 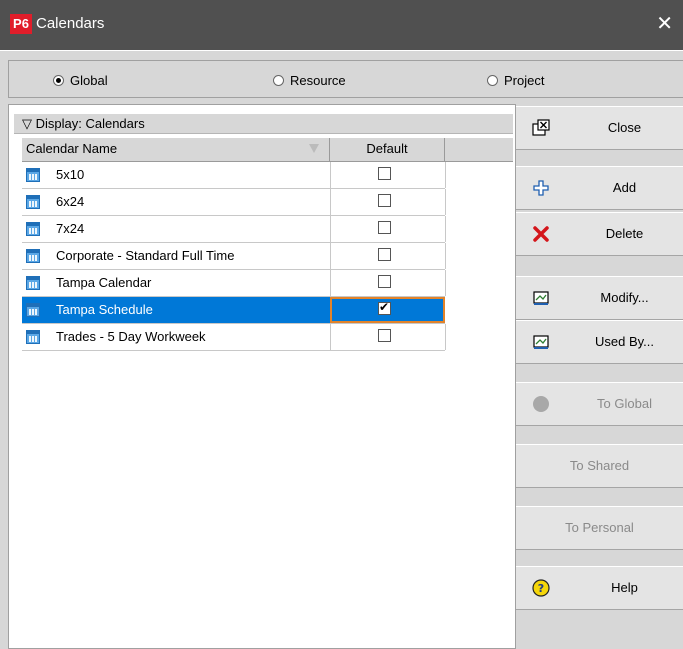 I want to click on radio-resource: Resource, so click(x=309, y=80).